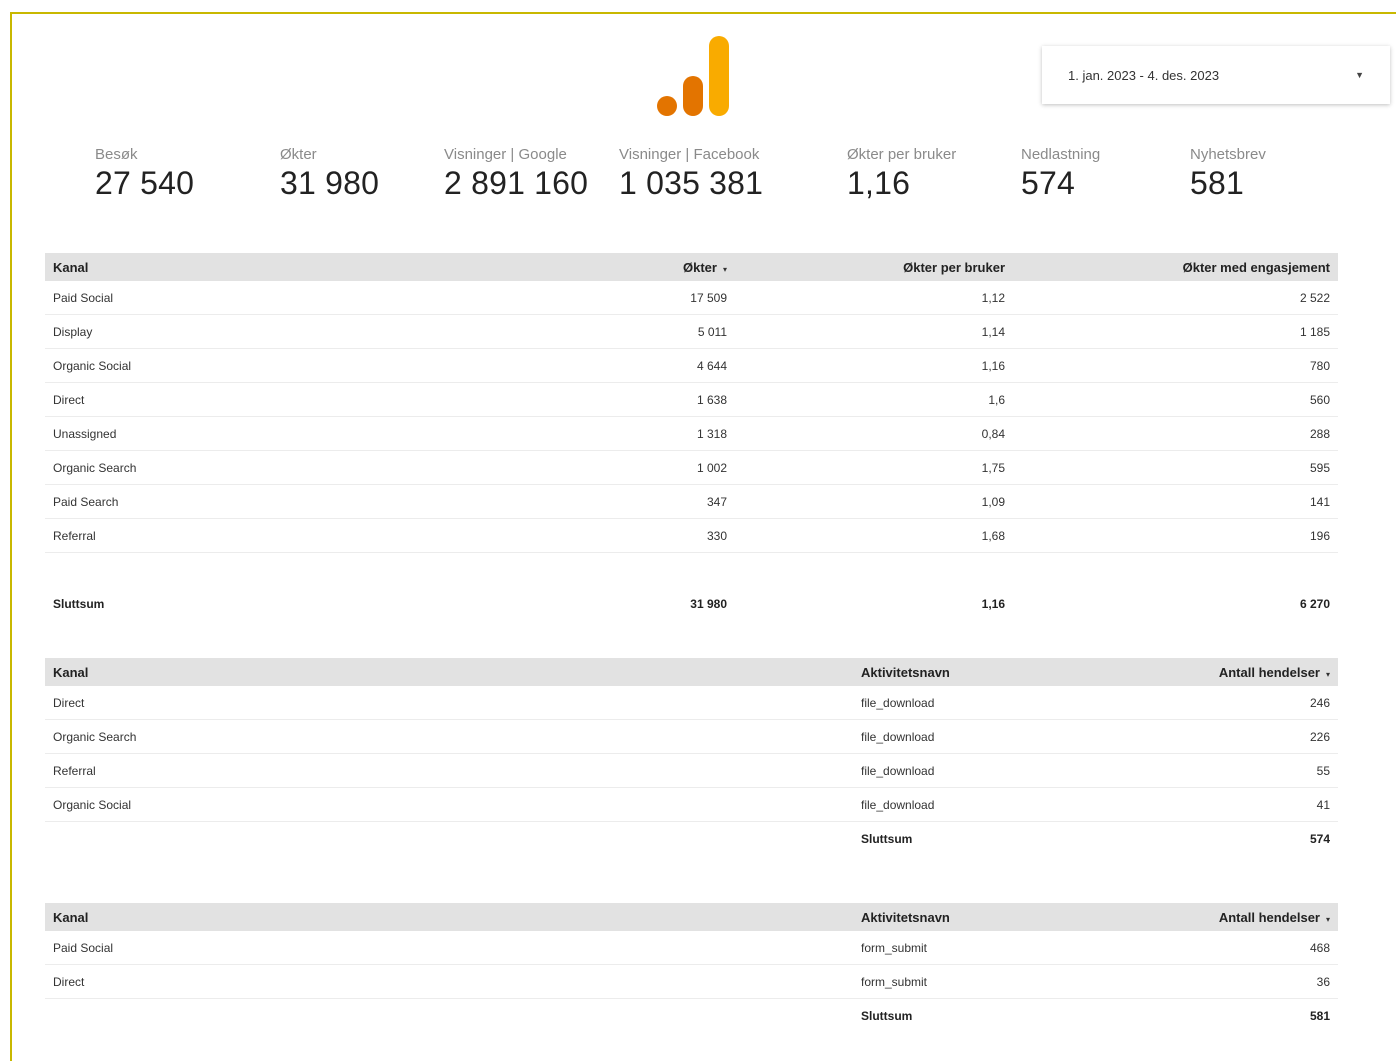  I want to click on table-total-row: Sluttsum 574, so click(691, 839).